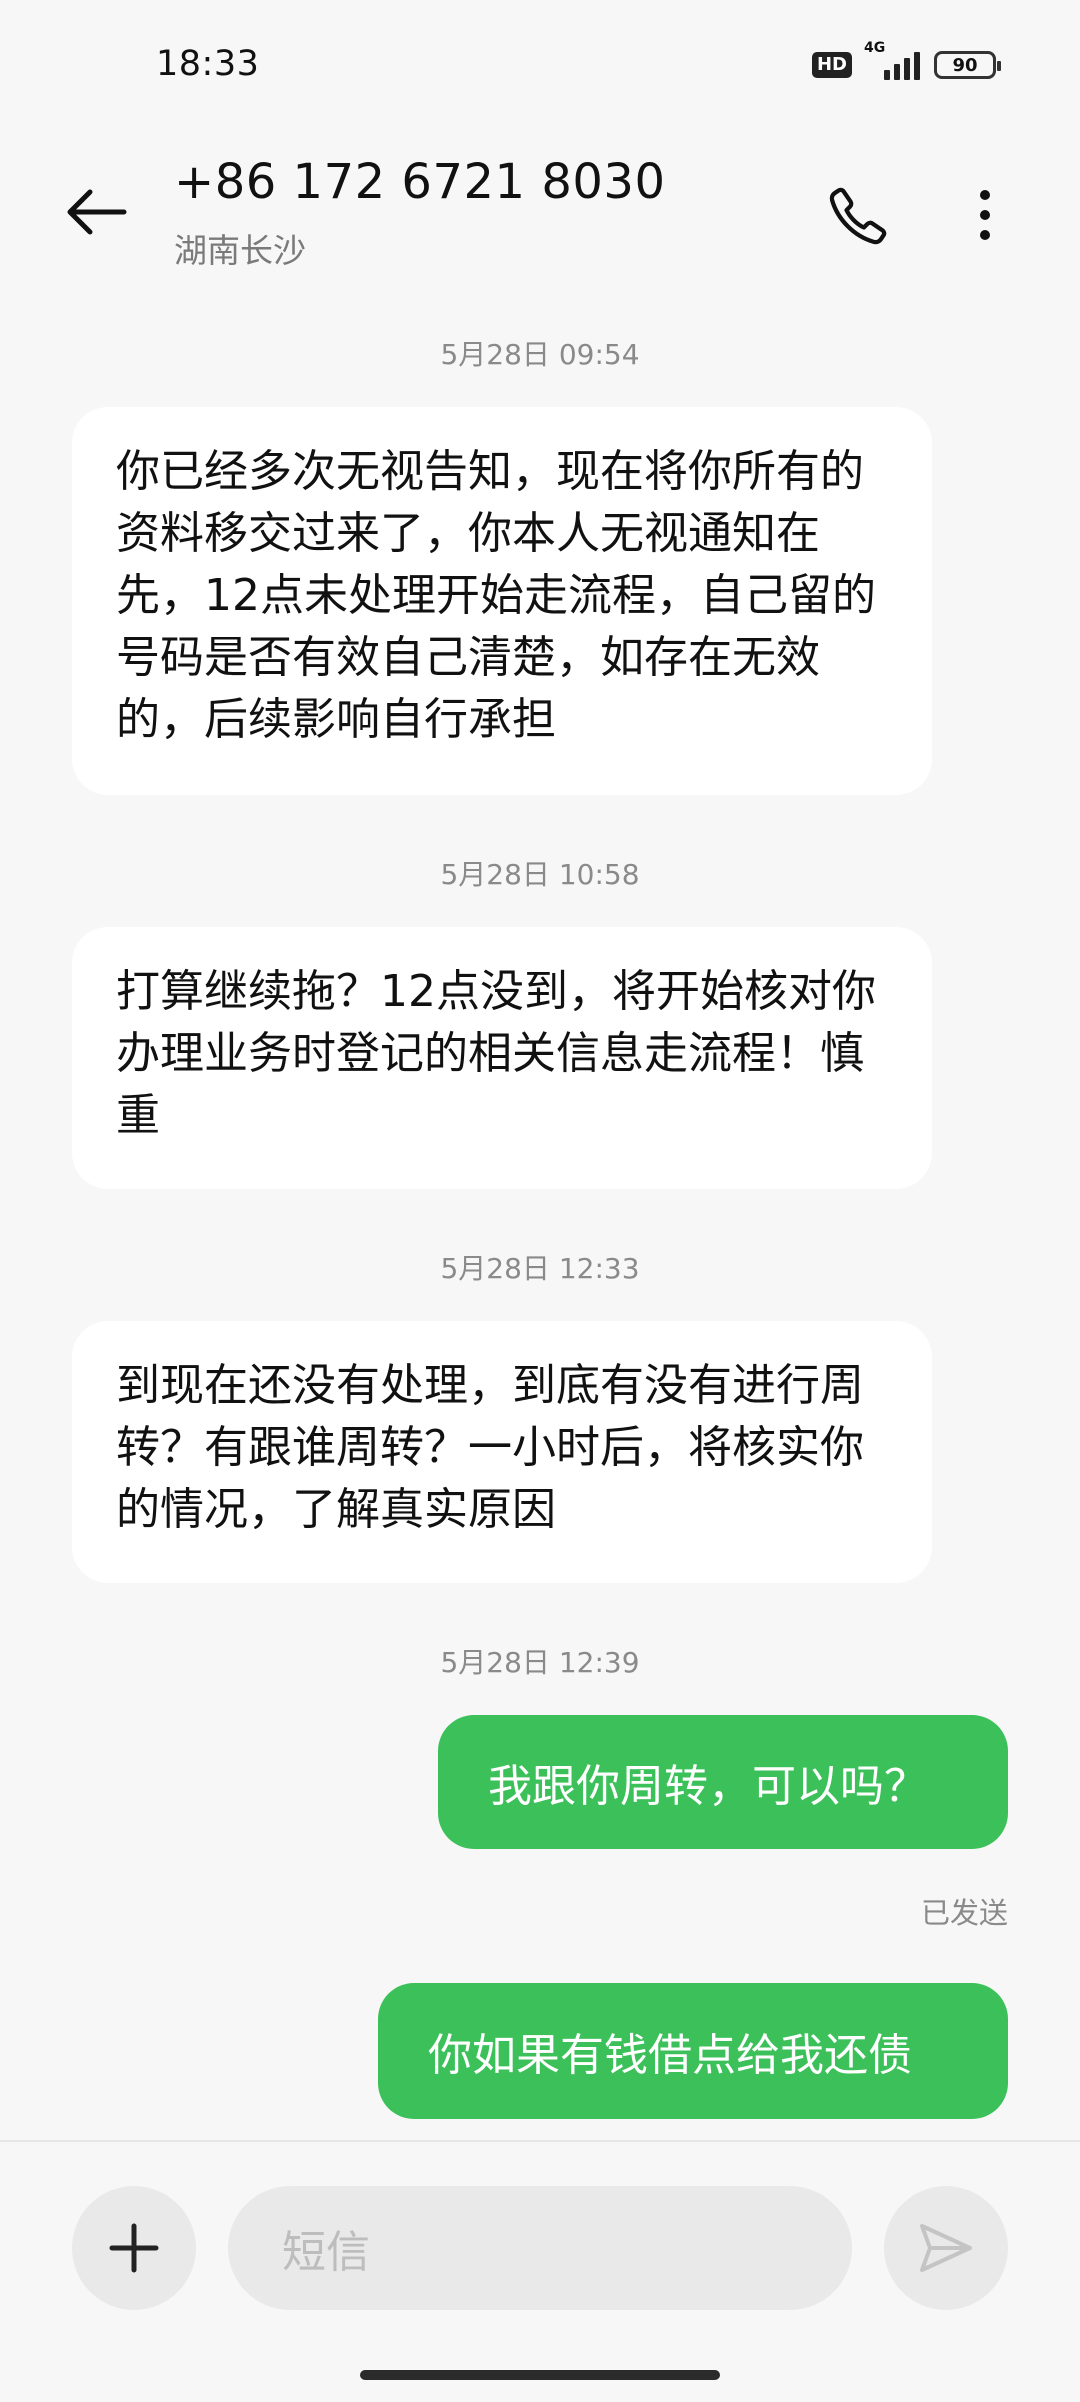 The image size is (1080, 2402). What do you see at coordinates (540, 1268) in the screenshot?
I see `message-timestamp: 5月28日 12:33` at bounding box center [540, 1268].